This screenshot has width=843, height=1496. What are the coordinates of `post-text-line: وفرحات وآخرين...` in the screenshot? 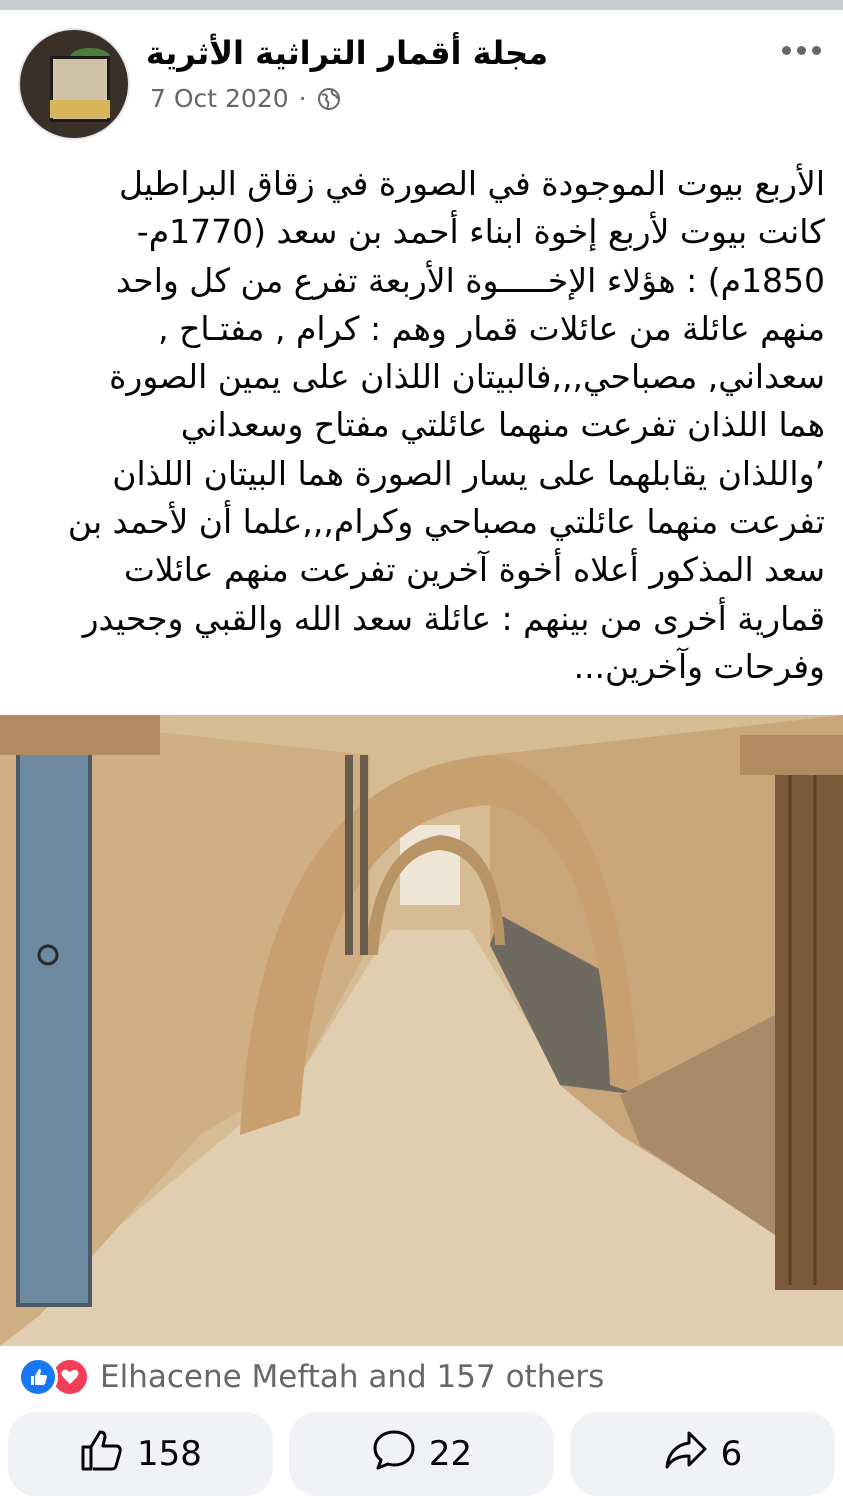 It's located at (699, 666).